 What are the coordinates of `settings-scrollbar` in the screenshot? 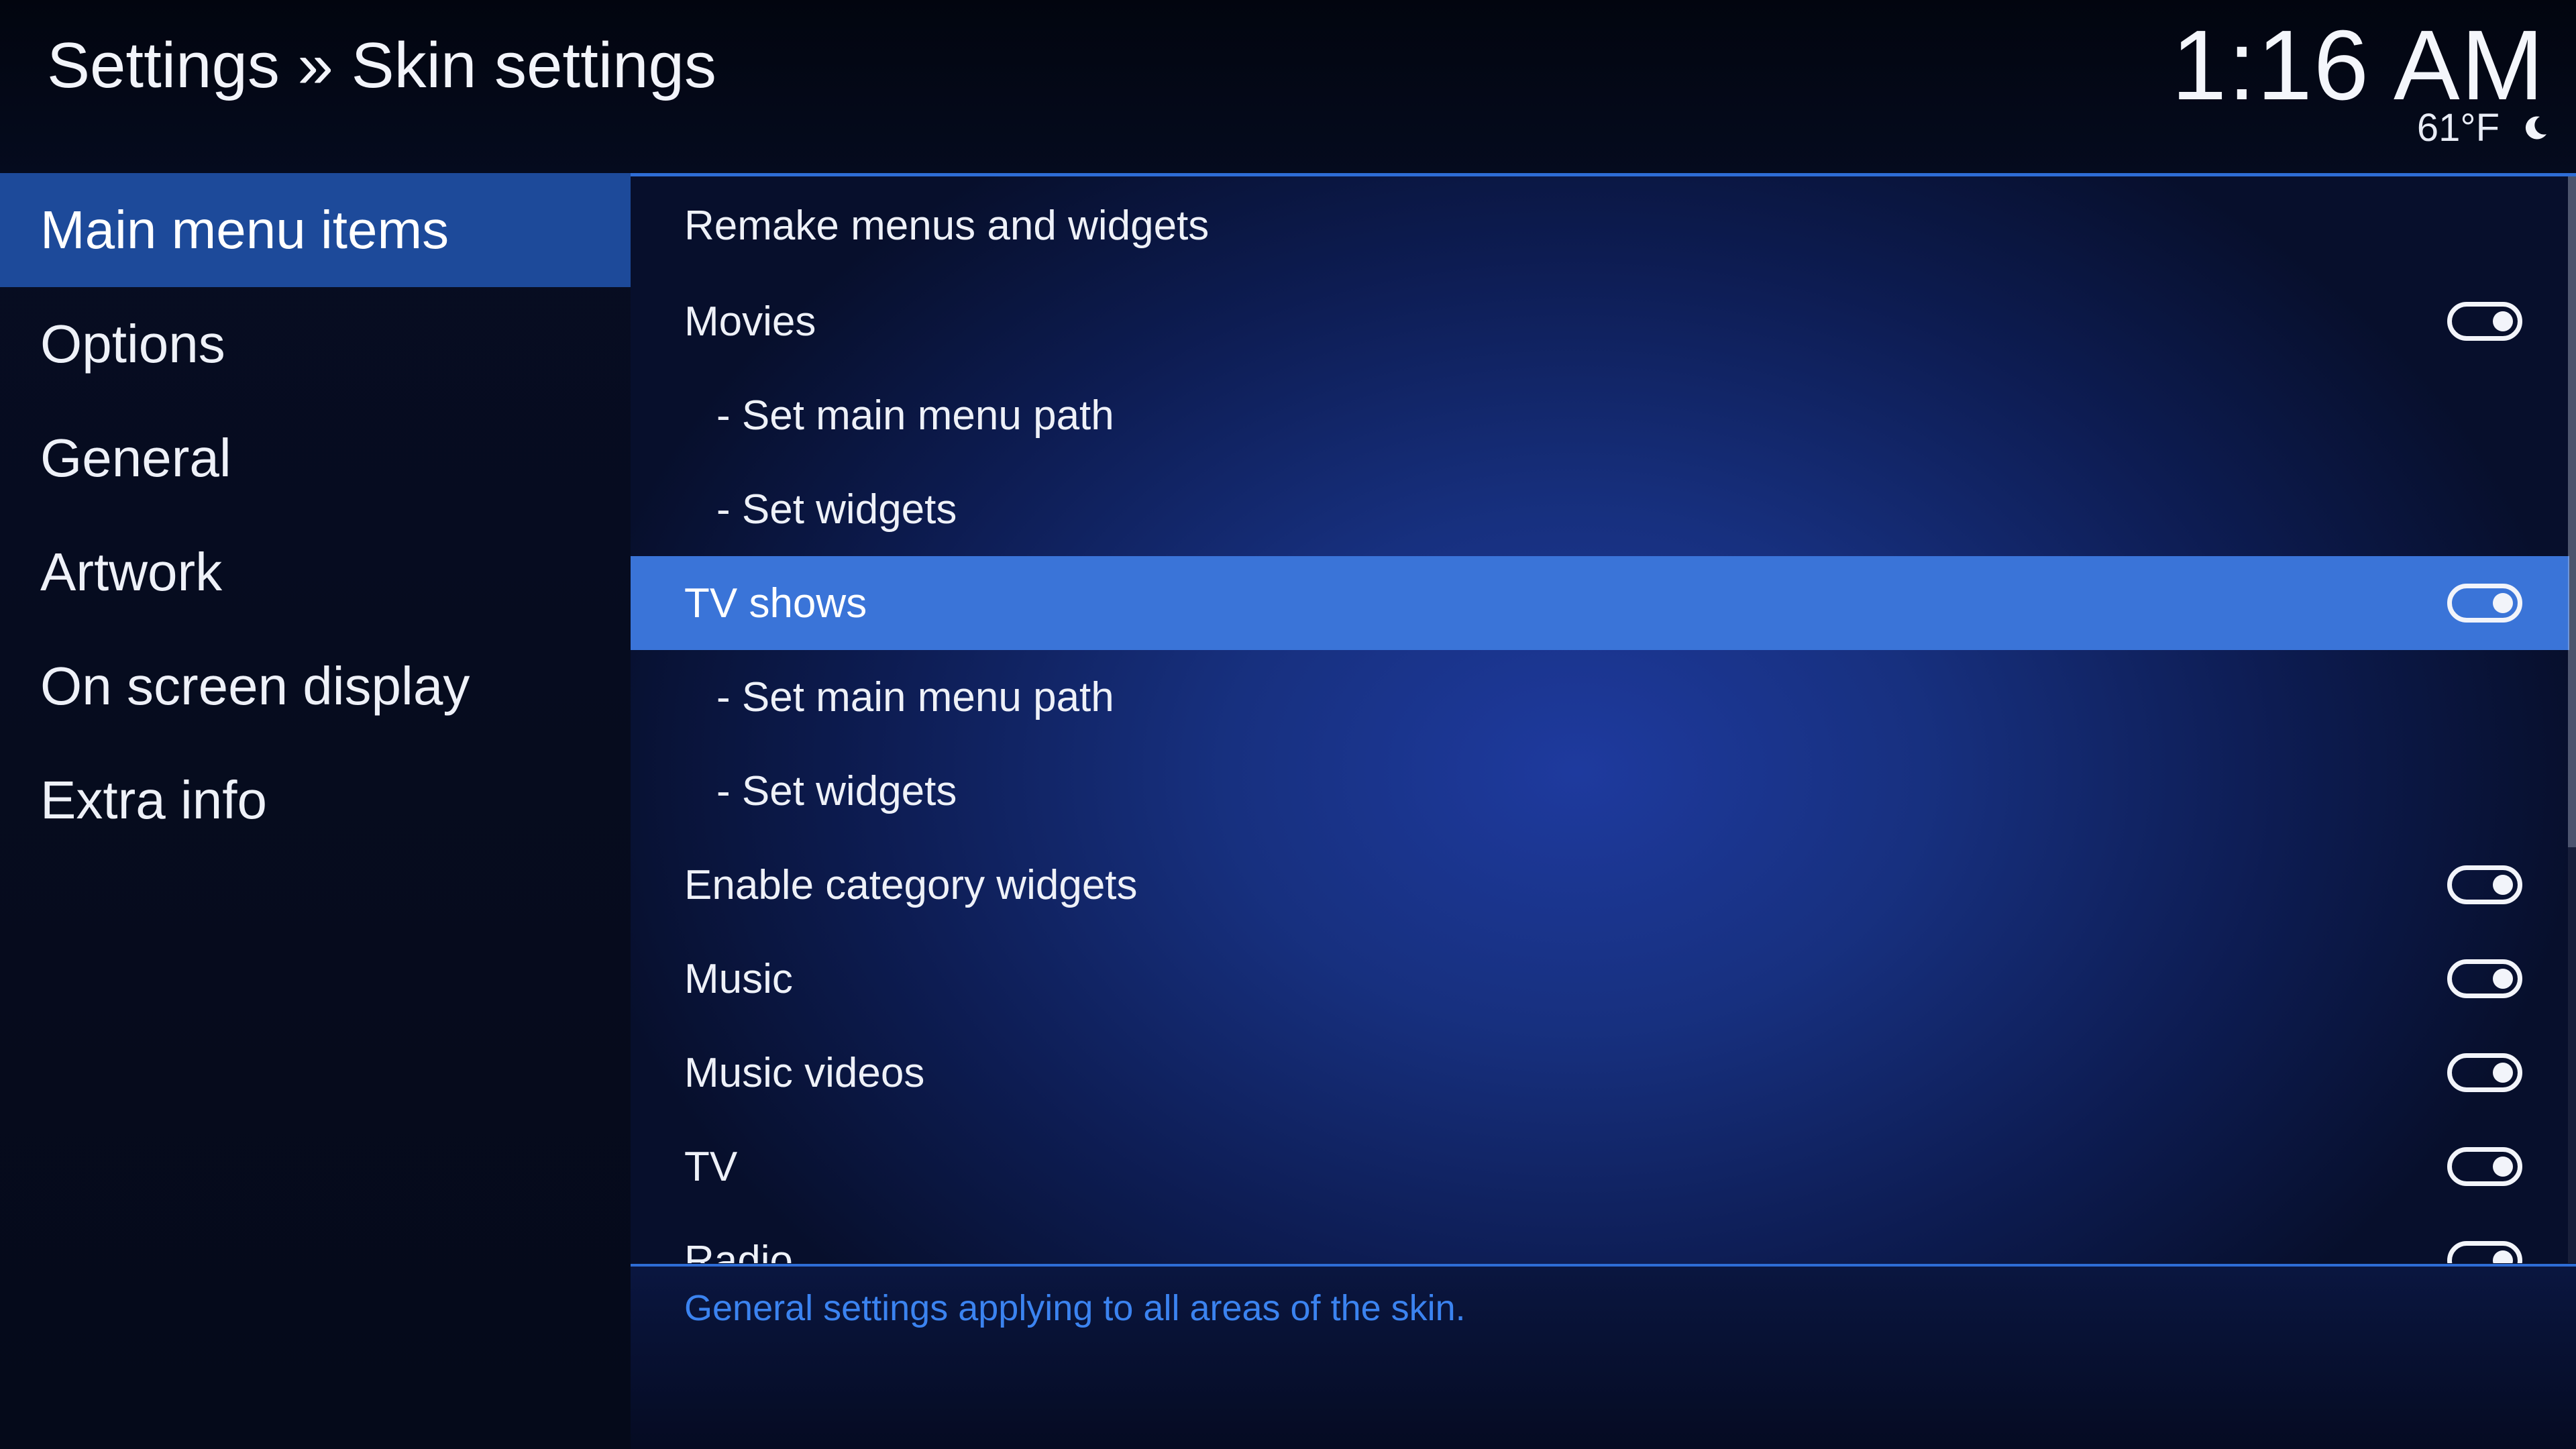 It's located at (2572, 719).